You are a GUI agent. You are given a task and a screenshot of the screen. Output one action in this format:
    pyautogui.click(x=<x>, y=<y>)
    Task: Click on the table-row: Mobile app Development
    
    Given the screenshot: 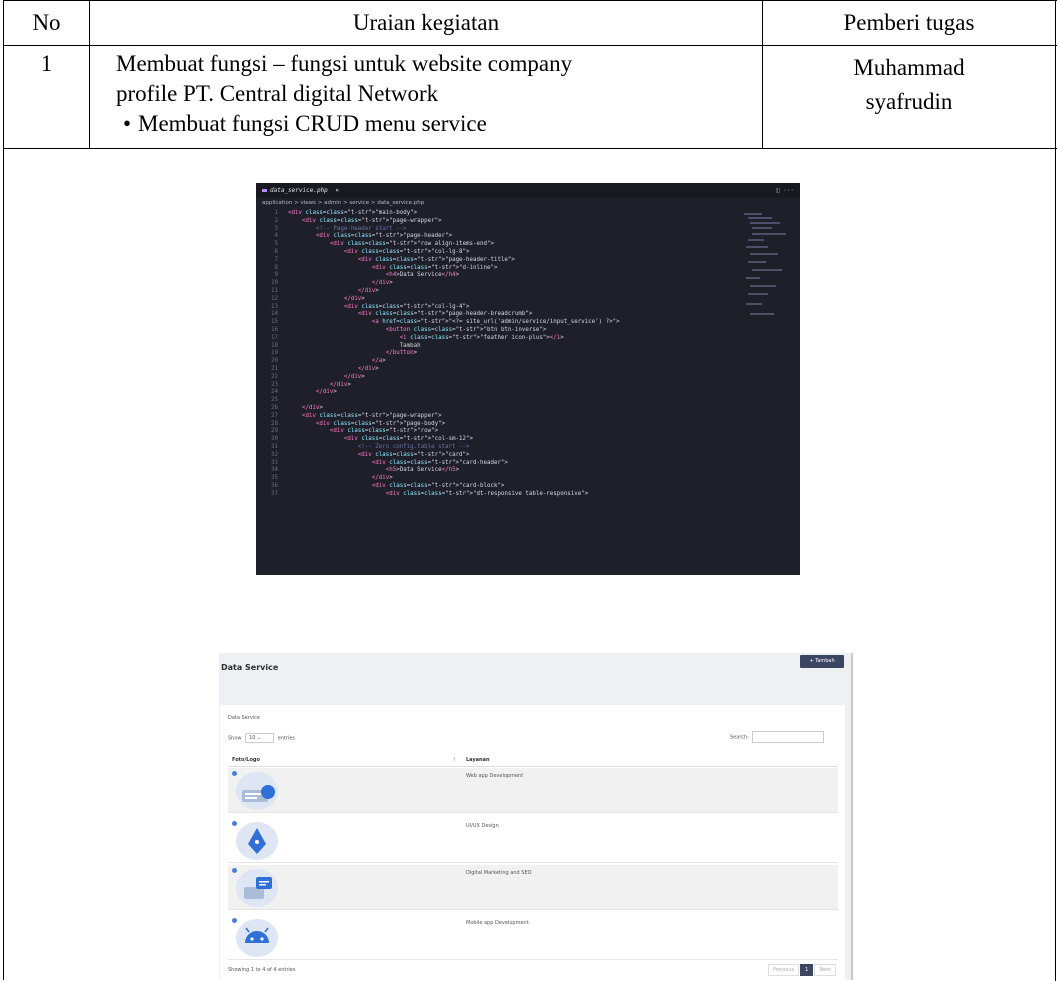 What is the action you would take?
    pyautogui.click(x=533, y=937)
    